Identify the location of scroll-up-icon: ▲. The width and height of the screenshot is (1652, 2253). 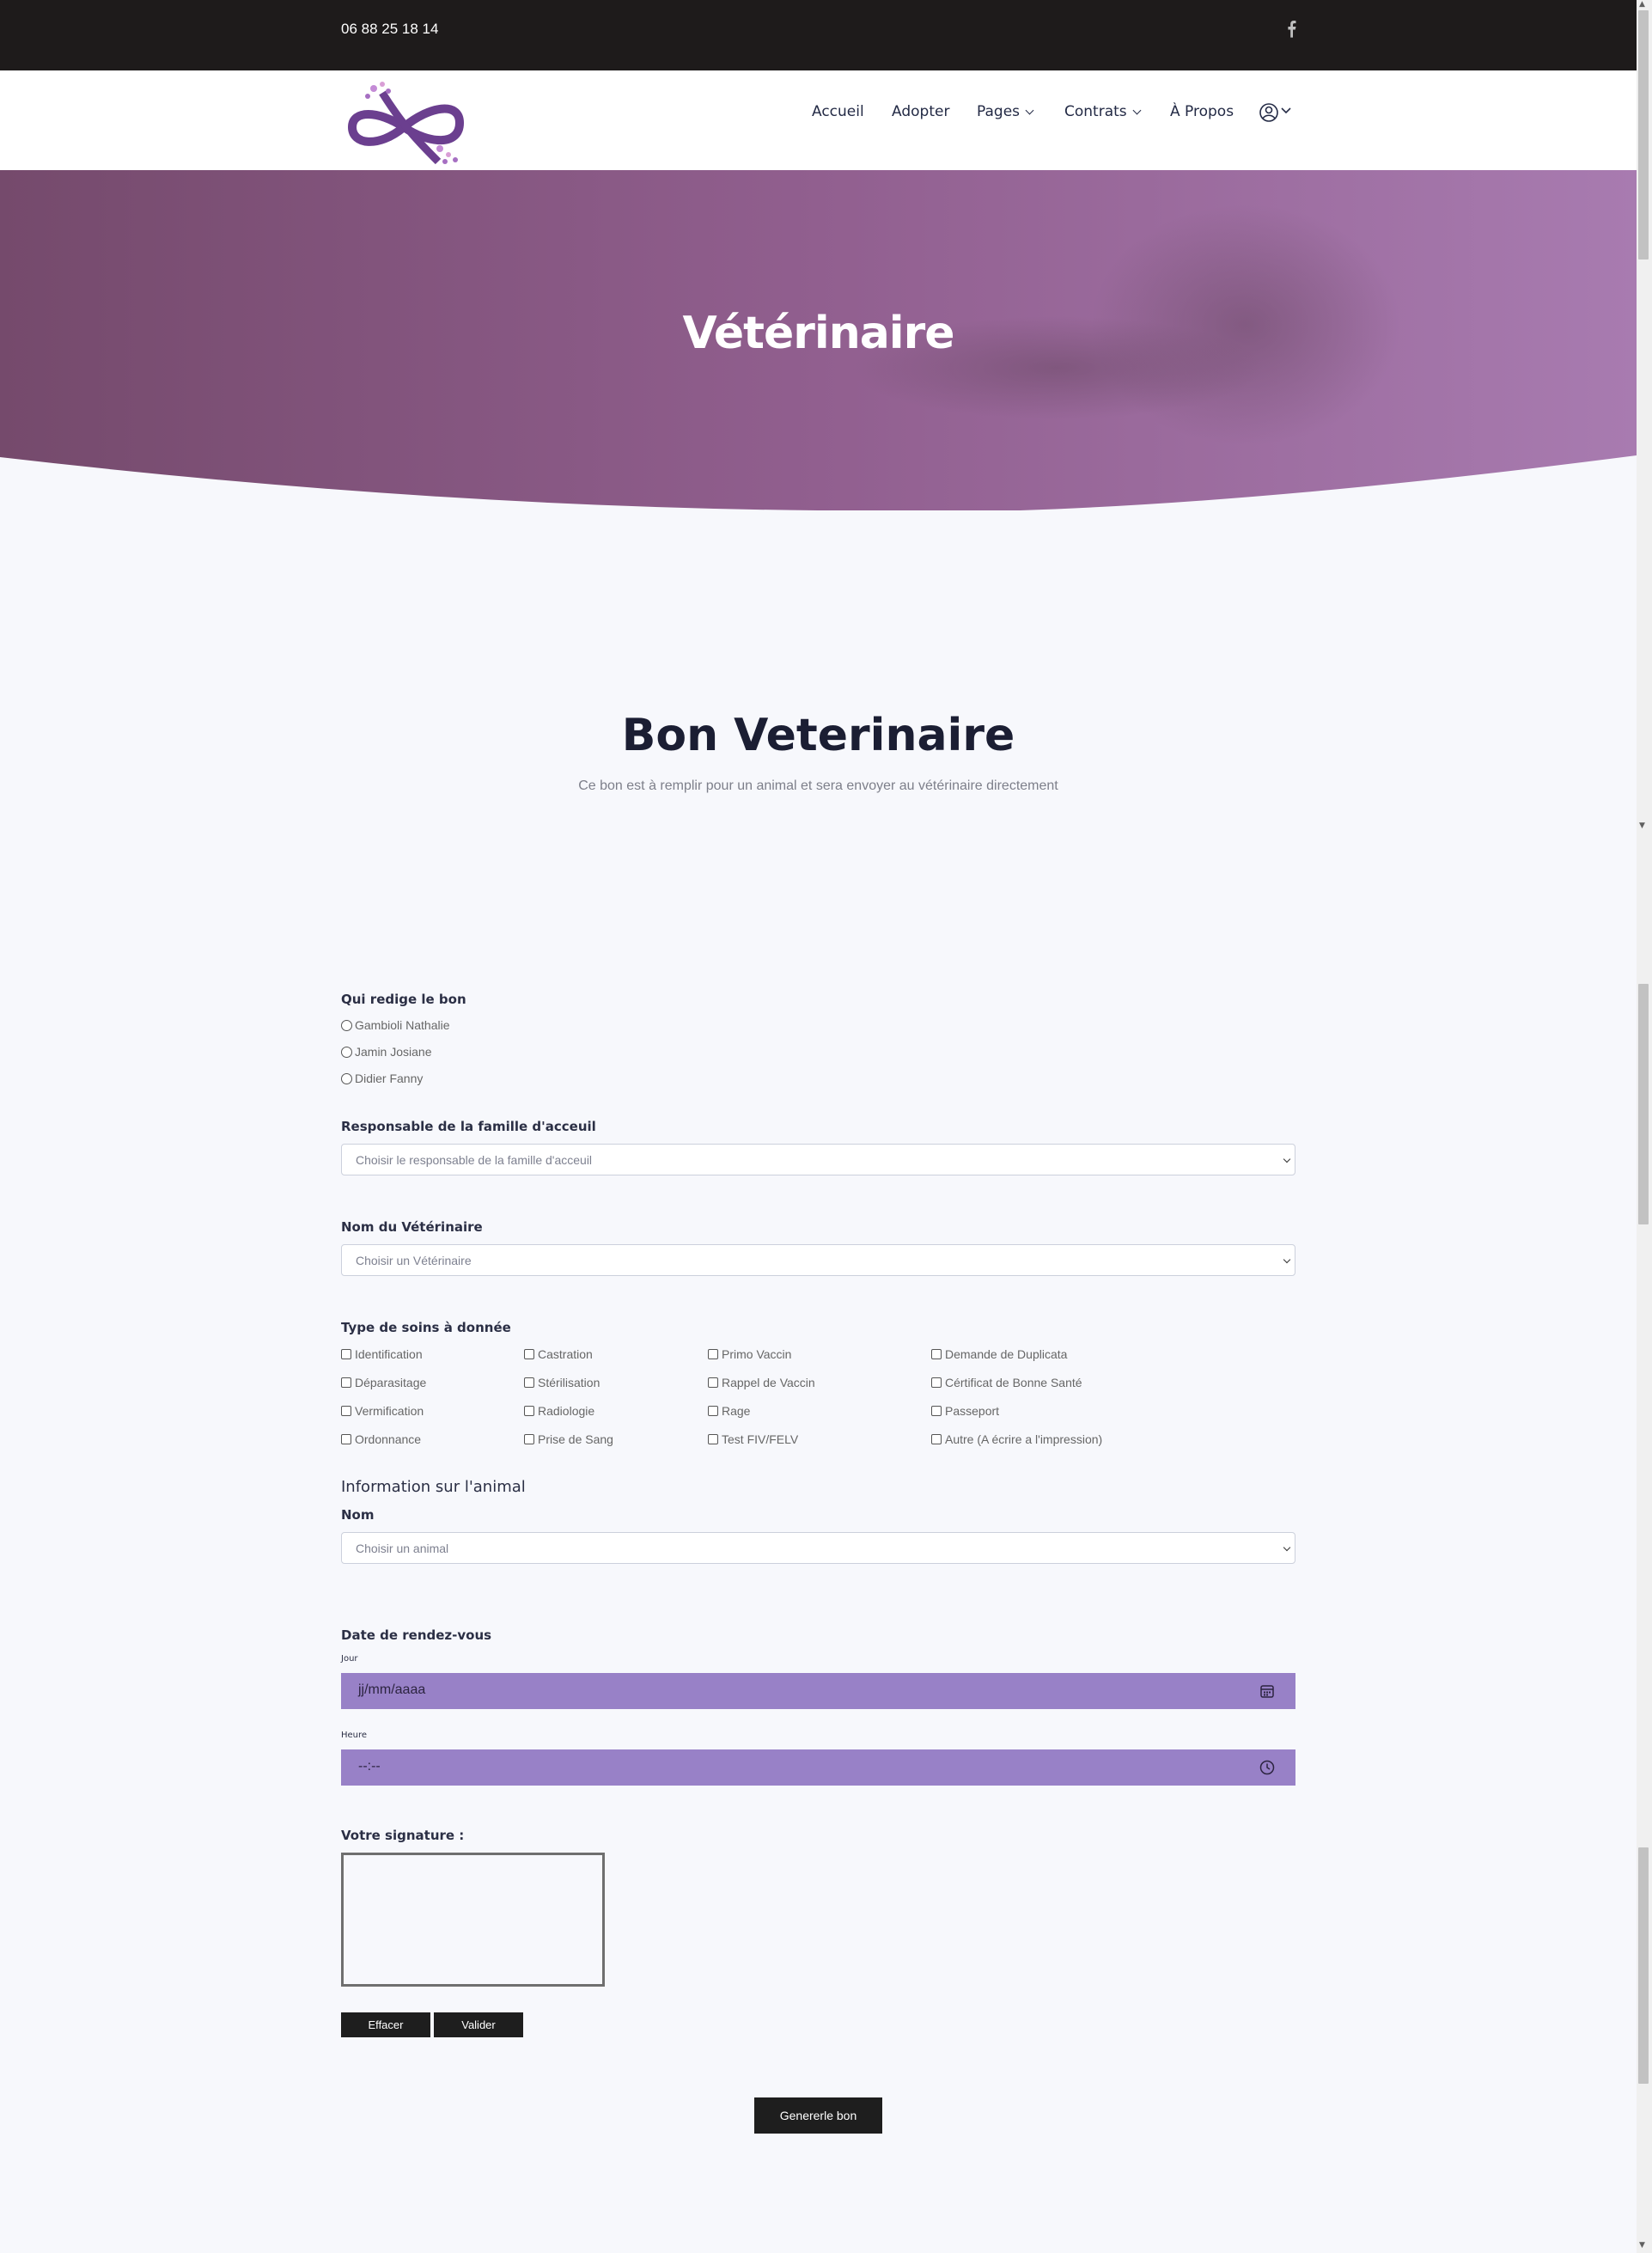
(1642, 4).